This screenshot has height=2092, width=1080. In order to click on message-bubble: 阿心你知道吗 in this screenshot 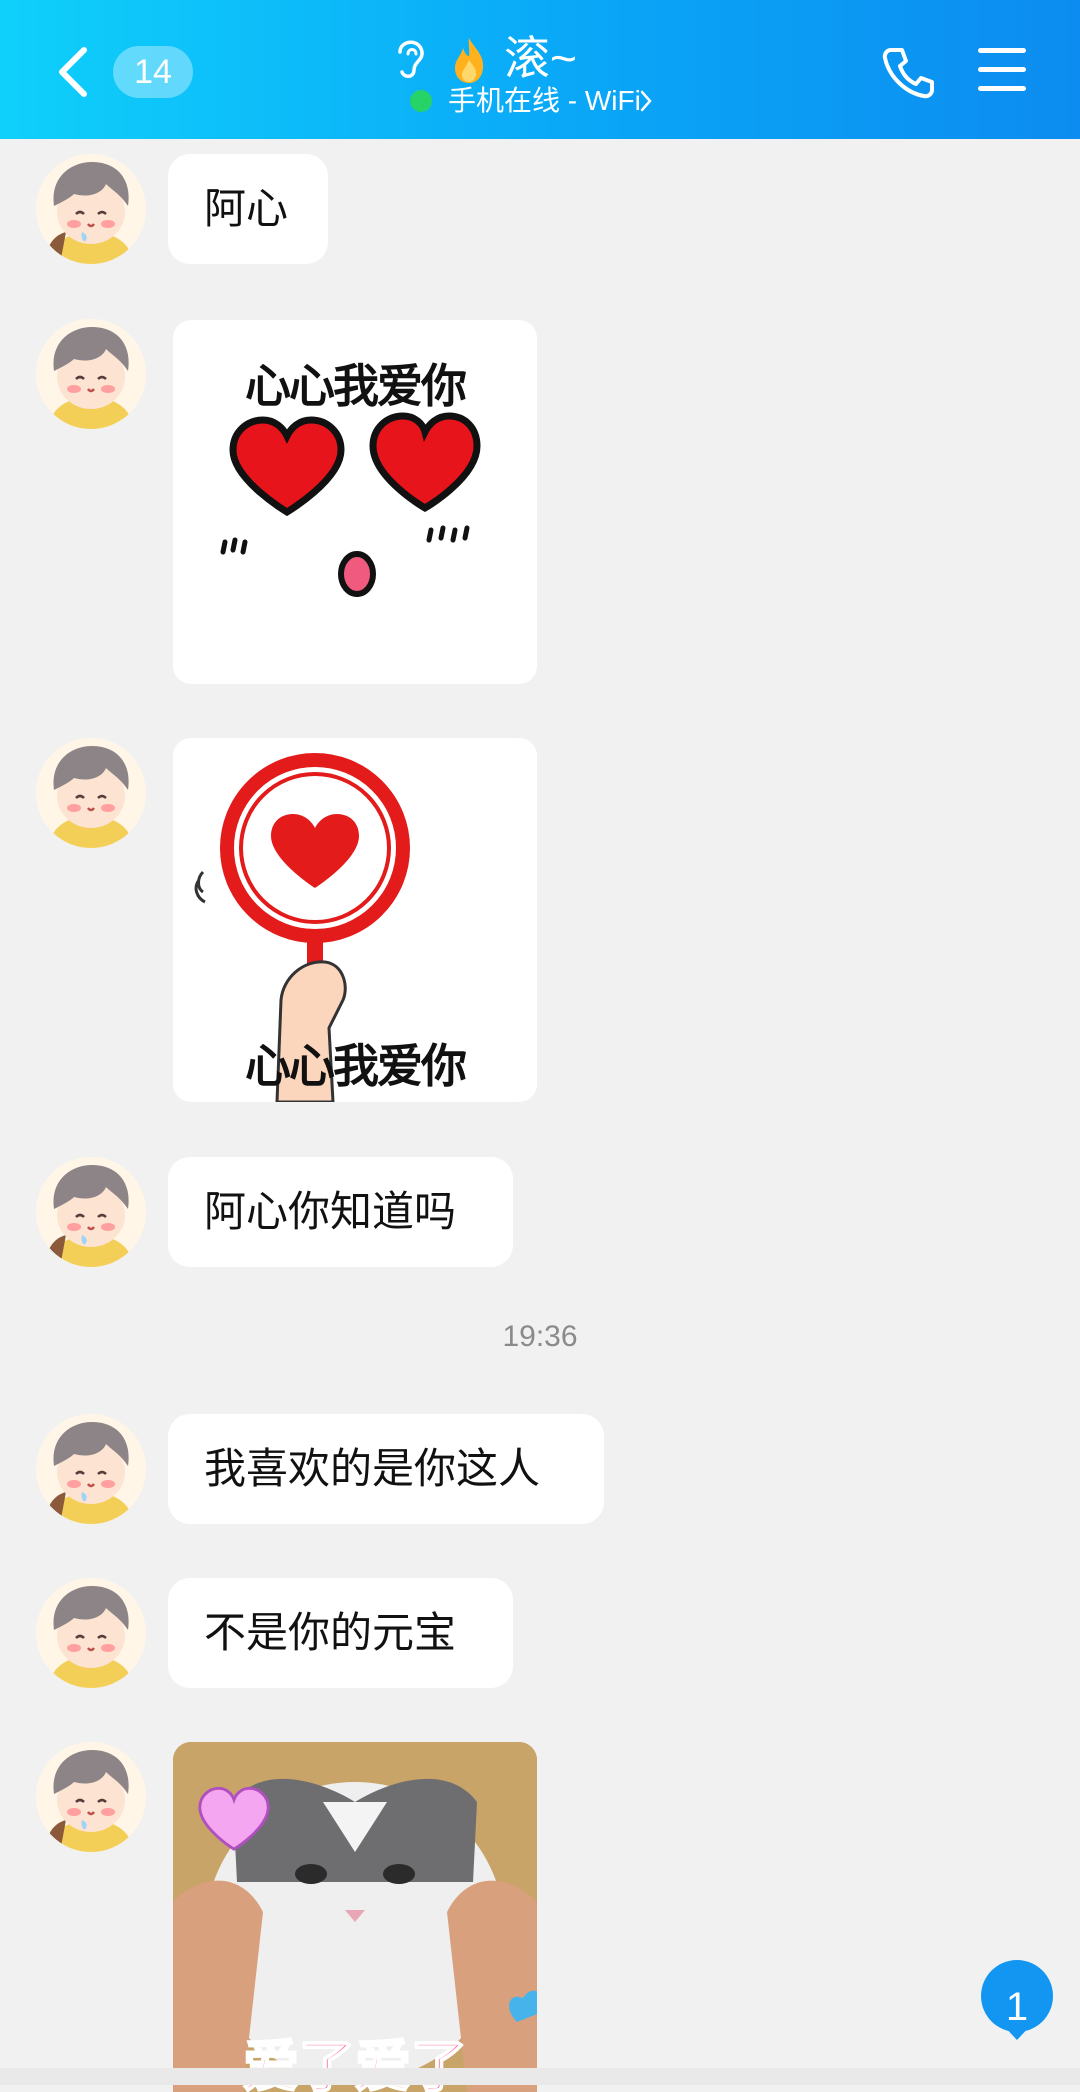, I will do `click(340, 1212)`.